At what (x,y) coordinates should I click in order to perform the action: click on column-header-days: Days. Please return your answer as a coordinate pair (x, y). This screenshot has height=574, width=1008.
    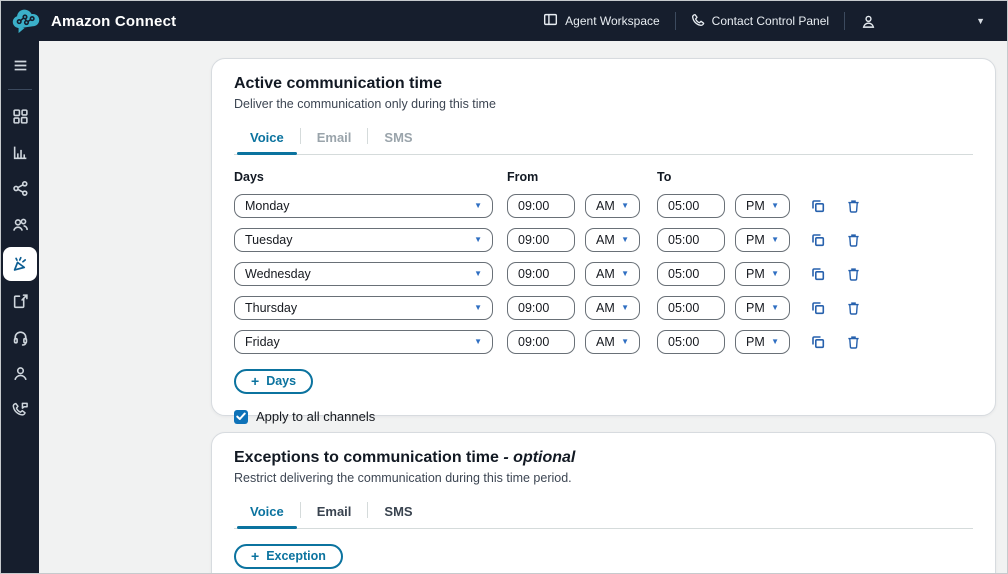
    Looking at the image, I should click on (249, 177).